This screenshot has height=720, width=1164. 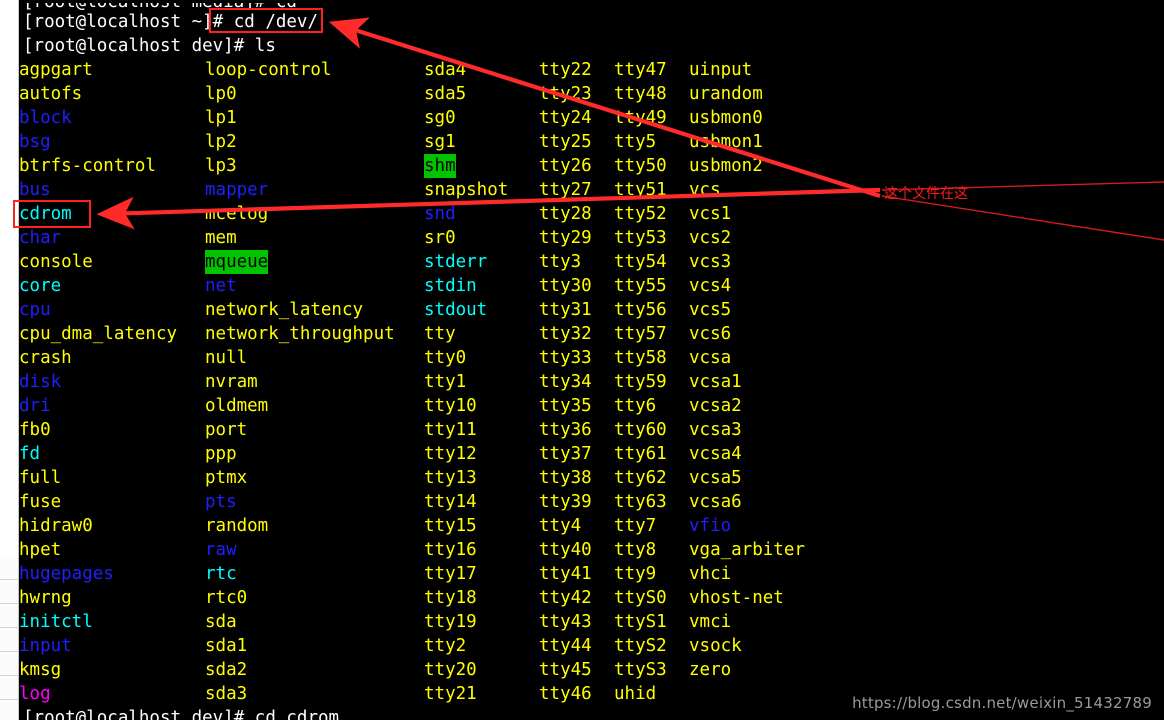 What do you see at coordinates (591, 142) in the screenshot?
I see `ls-row: bsg lp2 sg1 tty25 tty5 usbmon1` at bounding box center [591, 142].